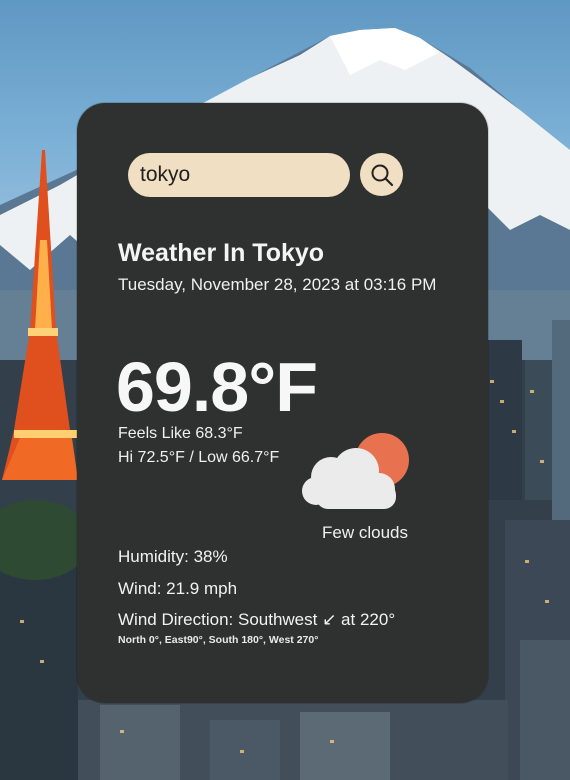  I want to click on search-input, so click(239, 175).